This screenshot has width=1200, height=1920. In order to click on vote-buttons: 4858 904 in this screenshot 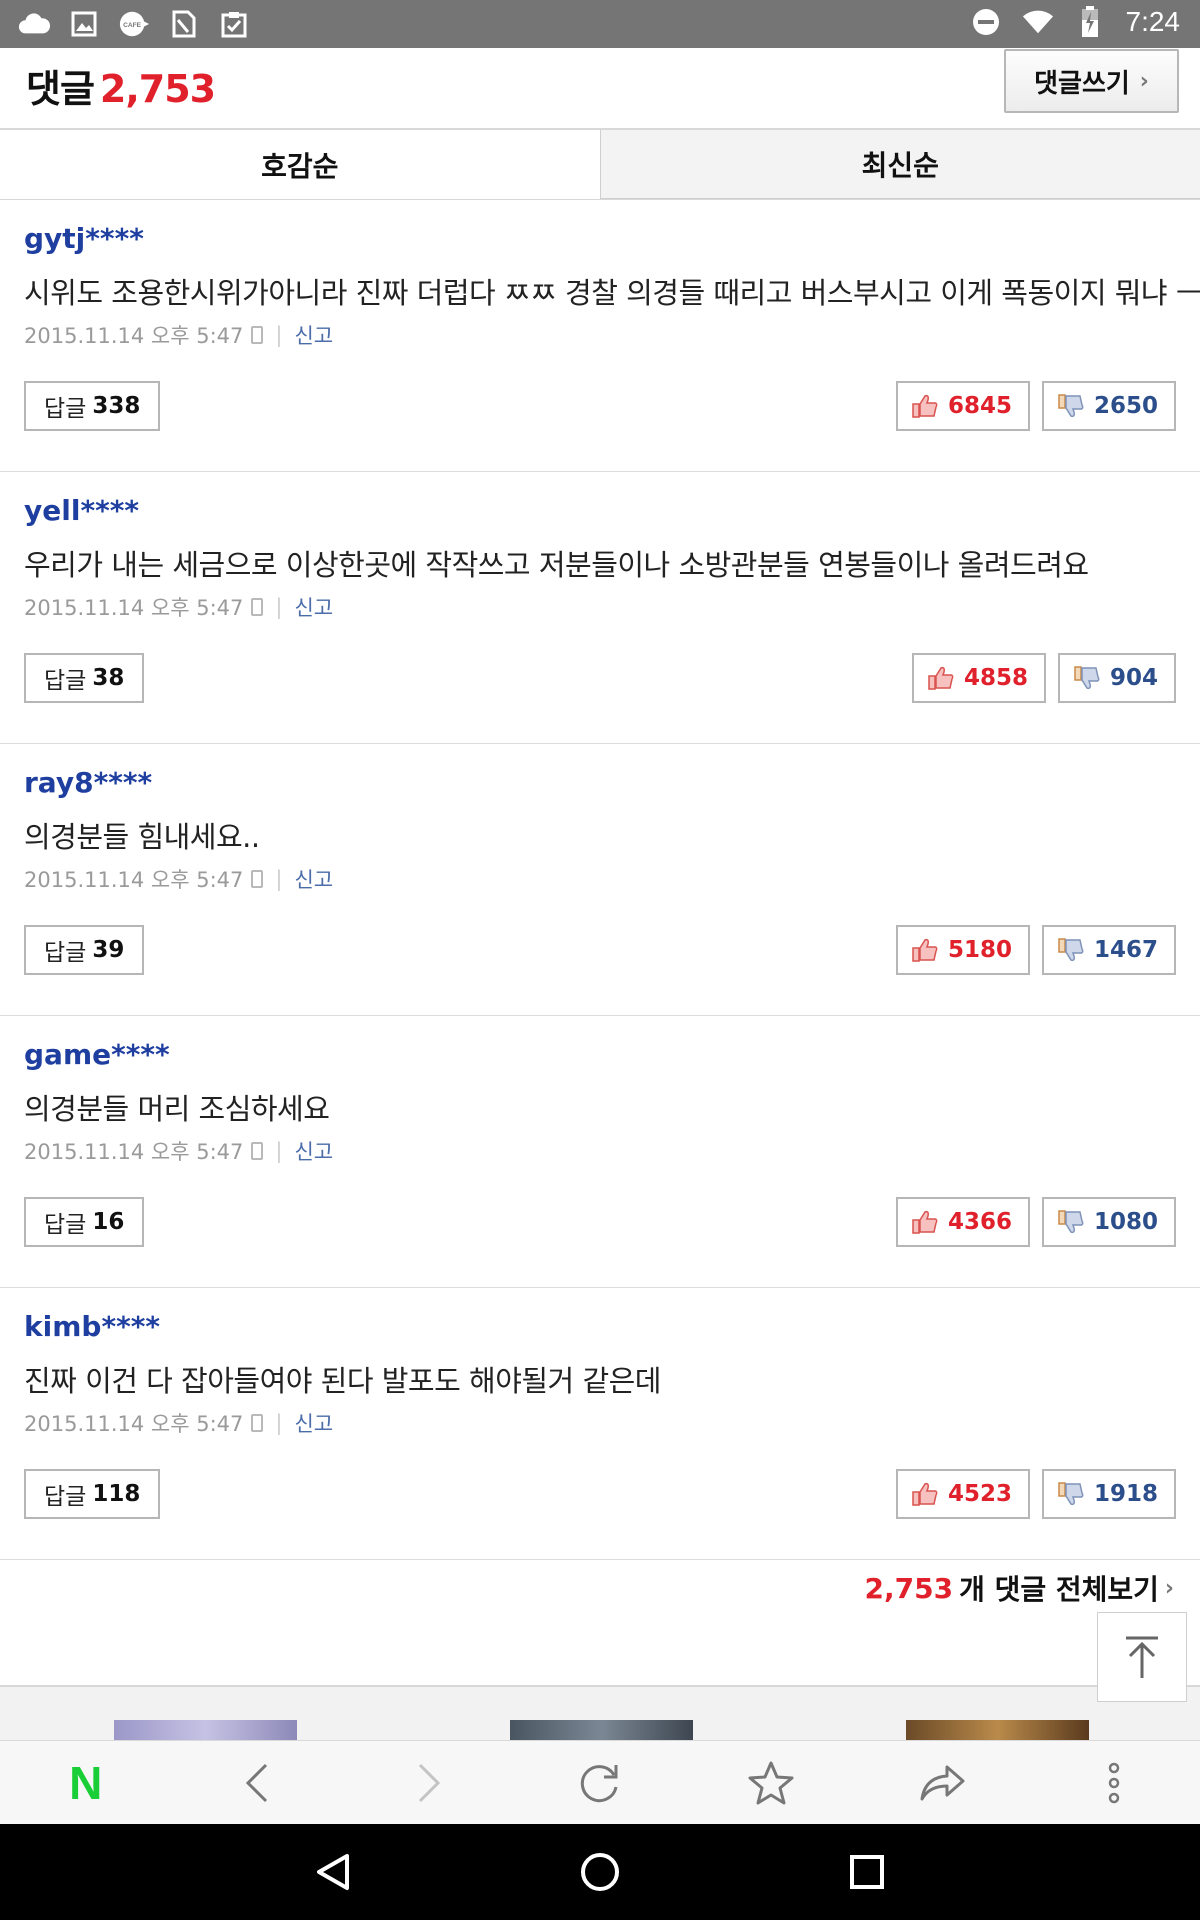, I will do `click(1043, 678)`.